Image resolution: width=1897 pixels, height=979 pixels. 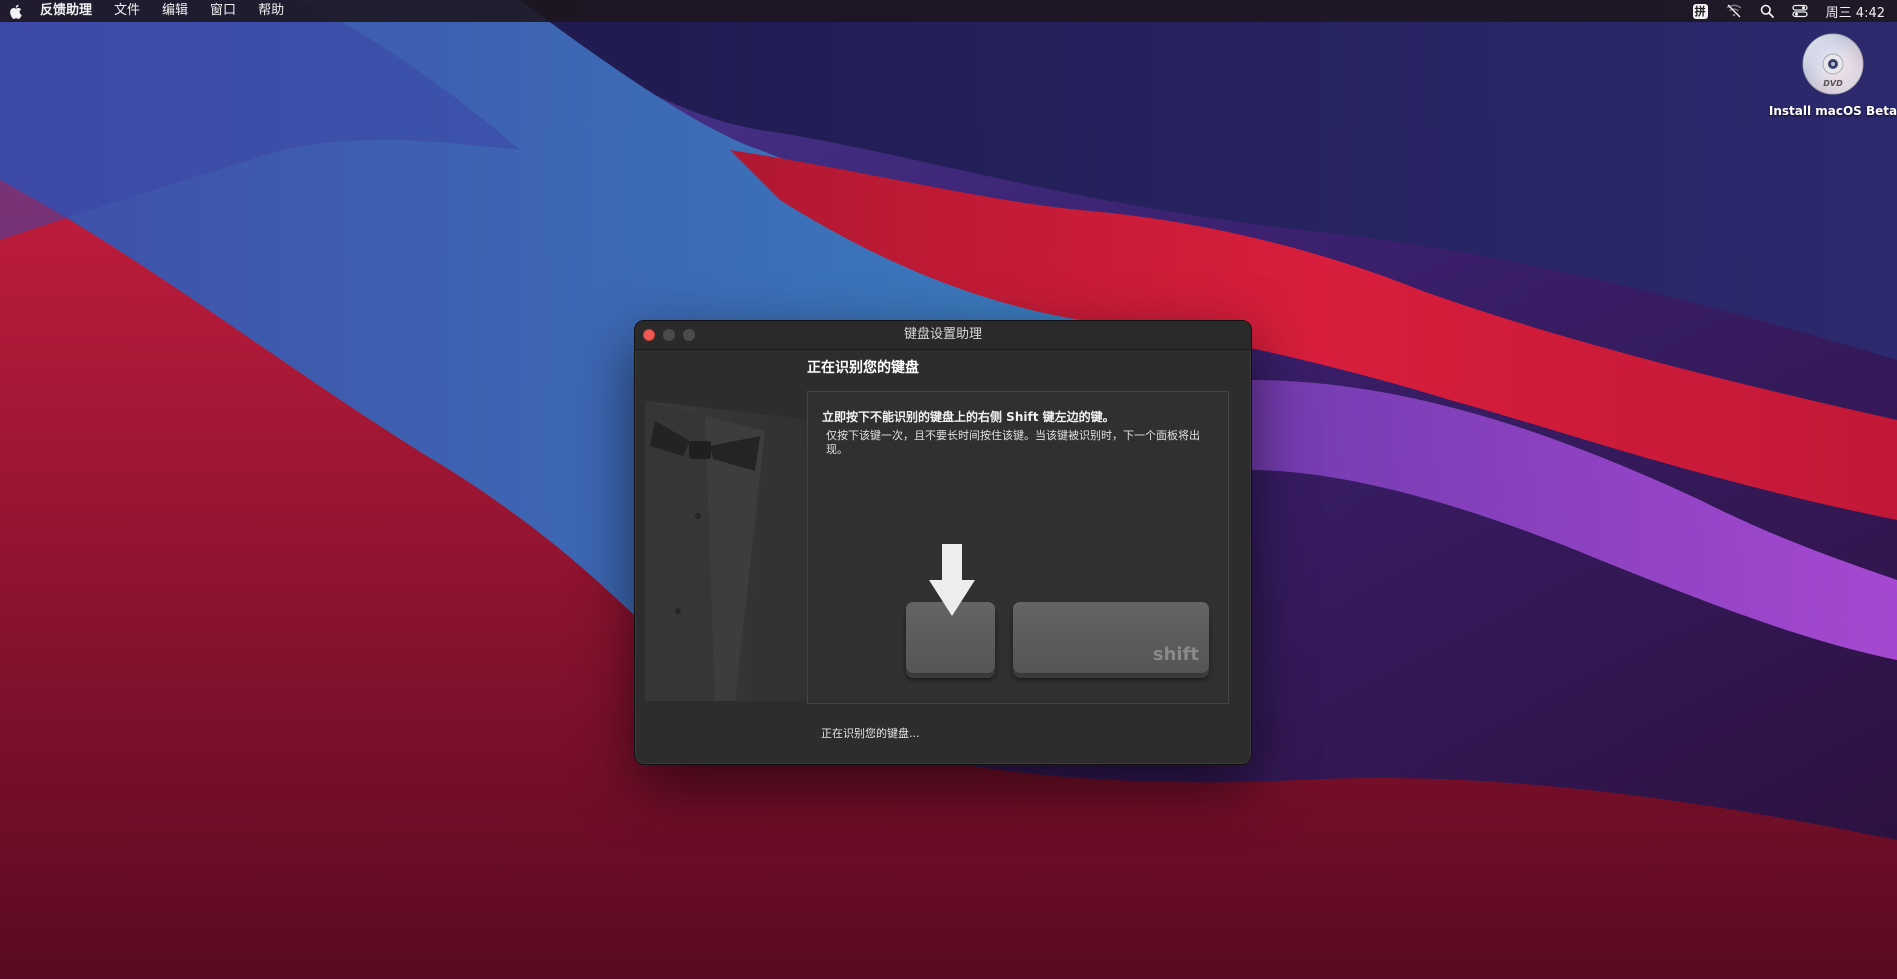 I want to click on menu-bar: 反馈助理 文件 编辑 窗口 帮助 拼 周三 4:42, so click(x=948, y=11).